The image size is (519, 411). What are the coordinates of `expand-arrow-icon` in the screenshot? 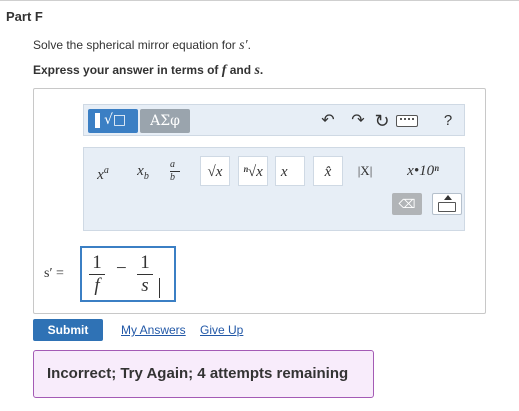 It's located at (448, 197).